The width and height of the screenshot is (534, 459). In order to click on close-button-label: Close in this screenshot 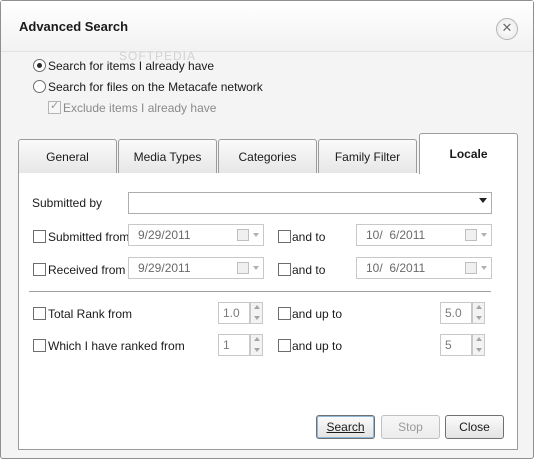, I will do `click(474, 427)`.